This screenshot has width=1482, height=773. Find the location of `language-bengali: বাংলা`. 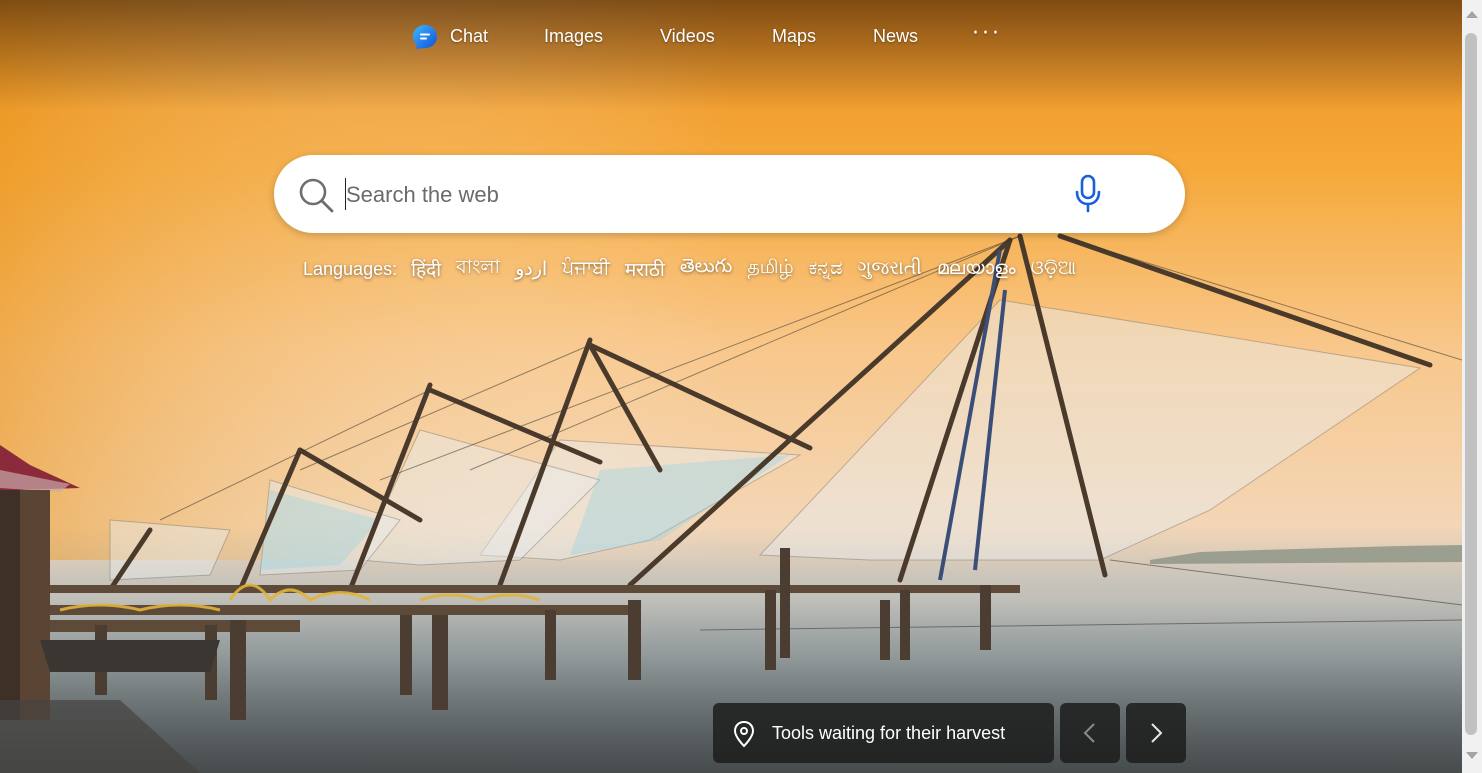

language-bengali: বাংলা is located at coordinates (478, 269).